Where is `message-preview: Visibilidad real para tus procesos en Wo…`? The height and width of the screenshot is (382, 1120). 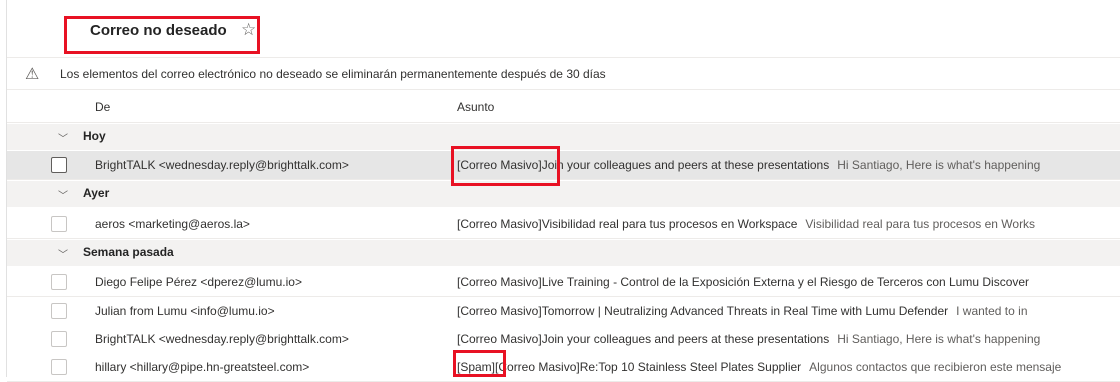
message-preview: Visibilidad real para tus procesos en Wo… is located at coordinates (920, 224).